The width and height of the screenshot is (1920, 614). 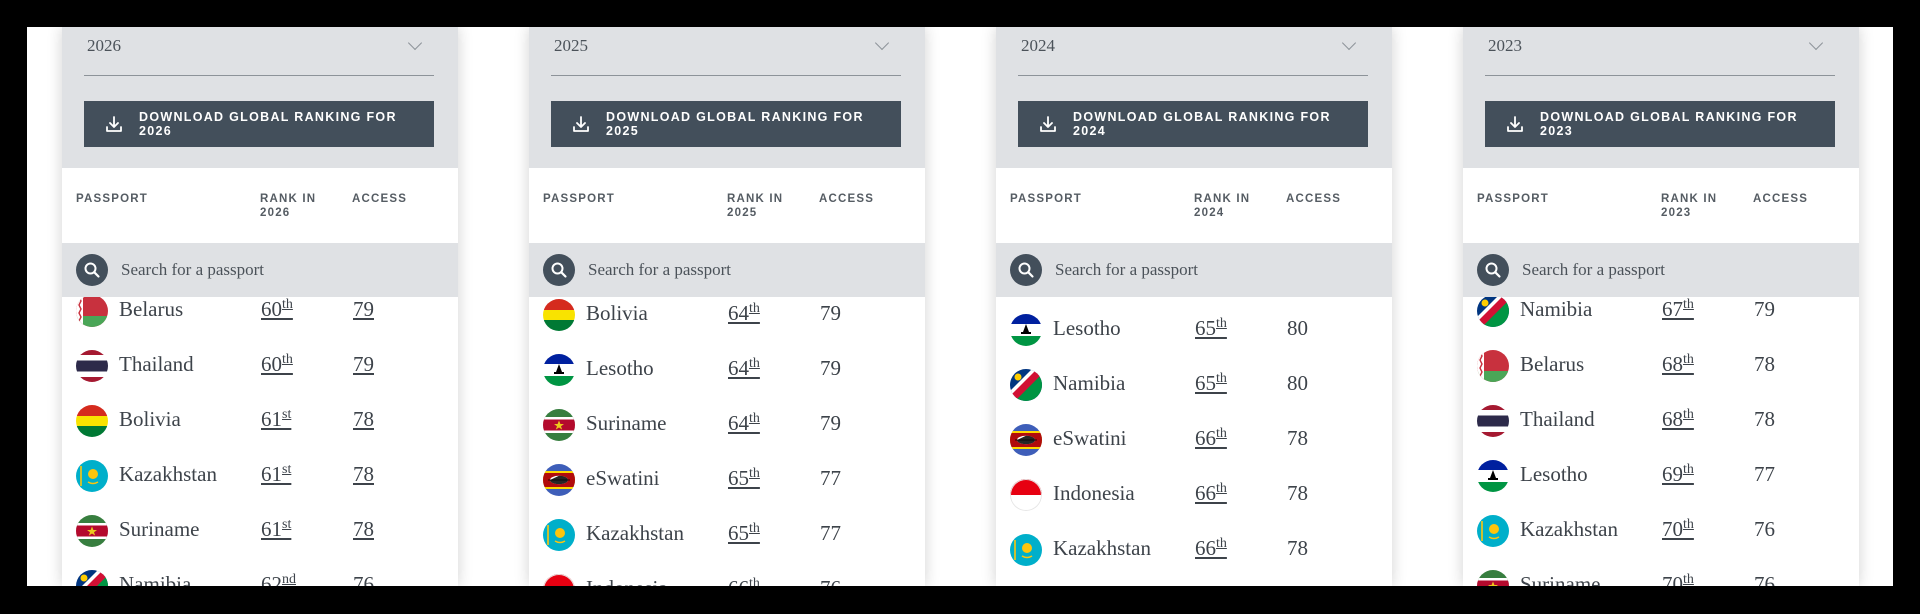 I want to click on ranking-row: Kazakhstan 70th 76, so click(x=1661, y=542).